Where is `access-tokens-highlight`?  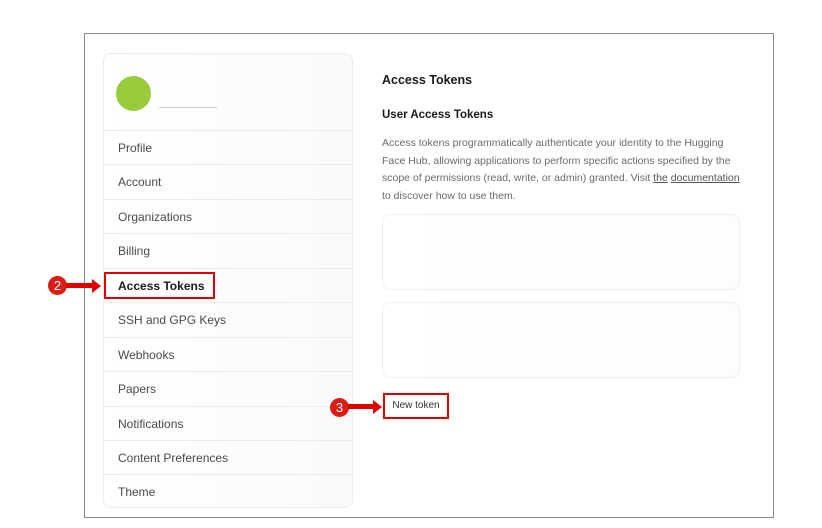 access-tokens-highlight is located at coordinates (159, 285).